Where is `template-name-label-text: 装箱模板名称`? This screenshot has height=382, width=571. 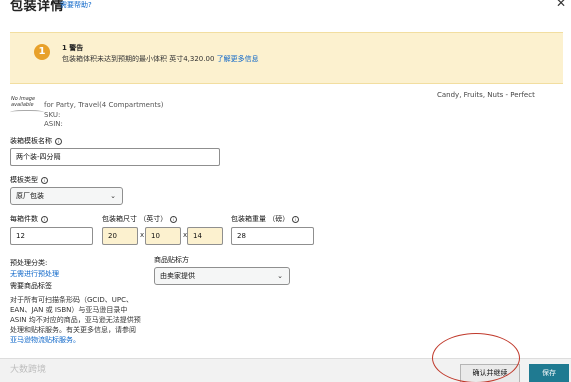
template-name-label-text: 装箱模板名称 is located at coordinates (31, 141).